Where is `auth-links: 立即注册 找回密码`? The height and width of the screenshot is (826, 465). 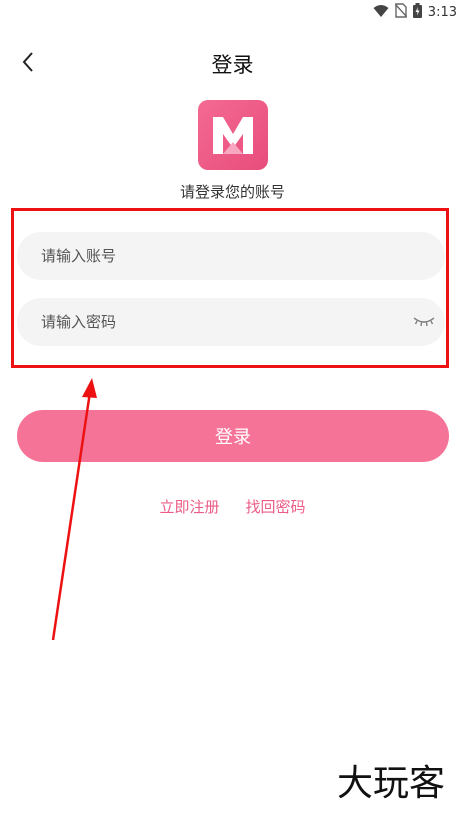
auth-links: 立即注册 找回密码 is located at coordinates (232, 506).